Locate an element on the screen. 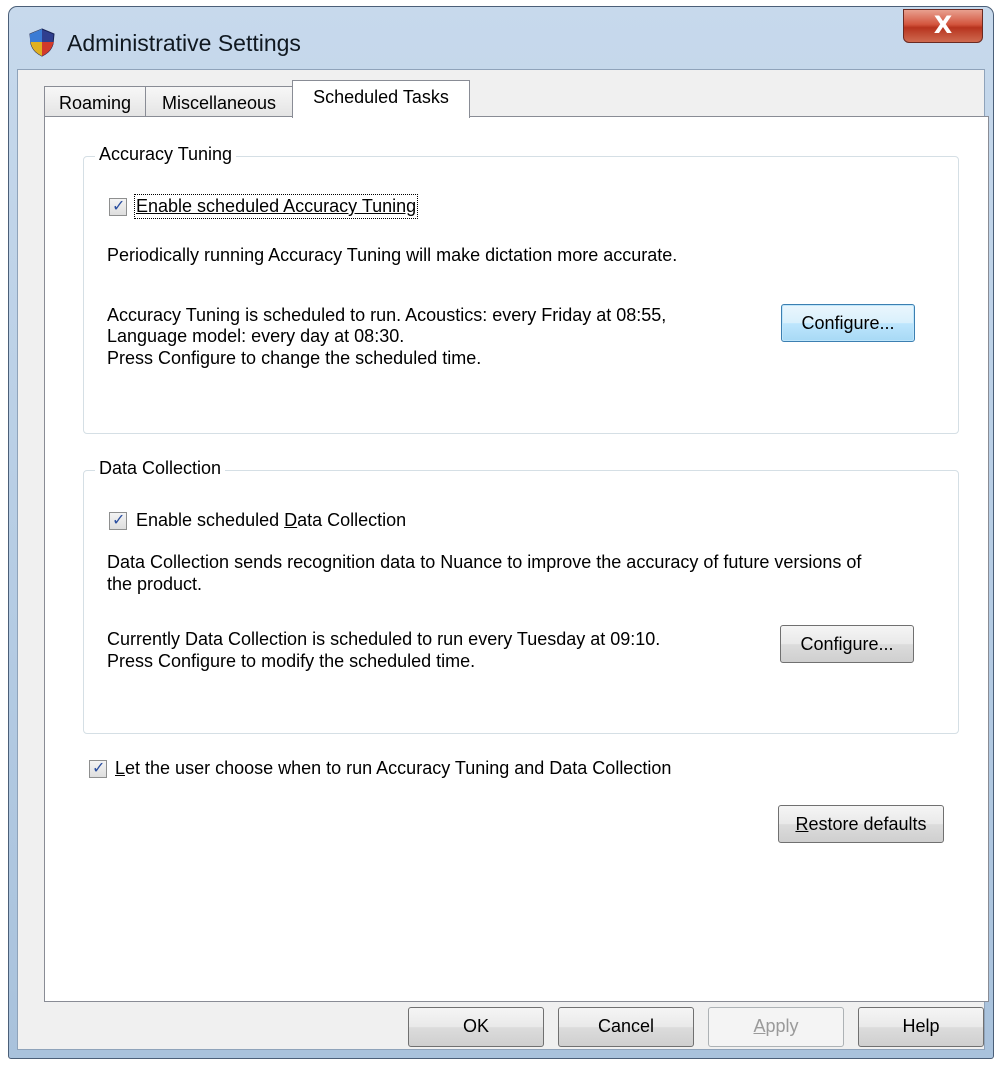  apply-button: Apply is located at coordinates (776, 1027).